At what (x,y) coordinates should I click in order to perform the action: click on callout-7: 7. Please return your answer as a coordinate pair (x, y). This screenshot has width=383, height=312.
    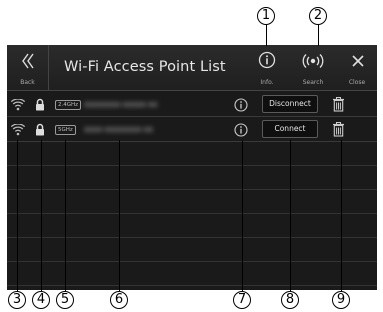
    Looking at the image, I should click on (242, 300).